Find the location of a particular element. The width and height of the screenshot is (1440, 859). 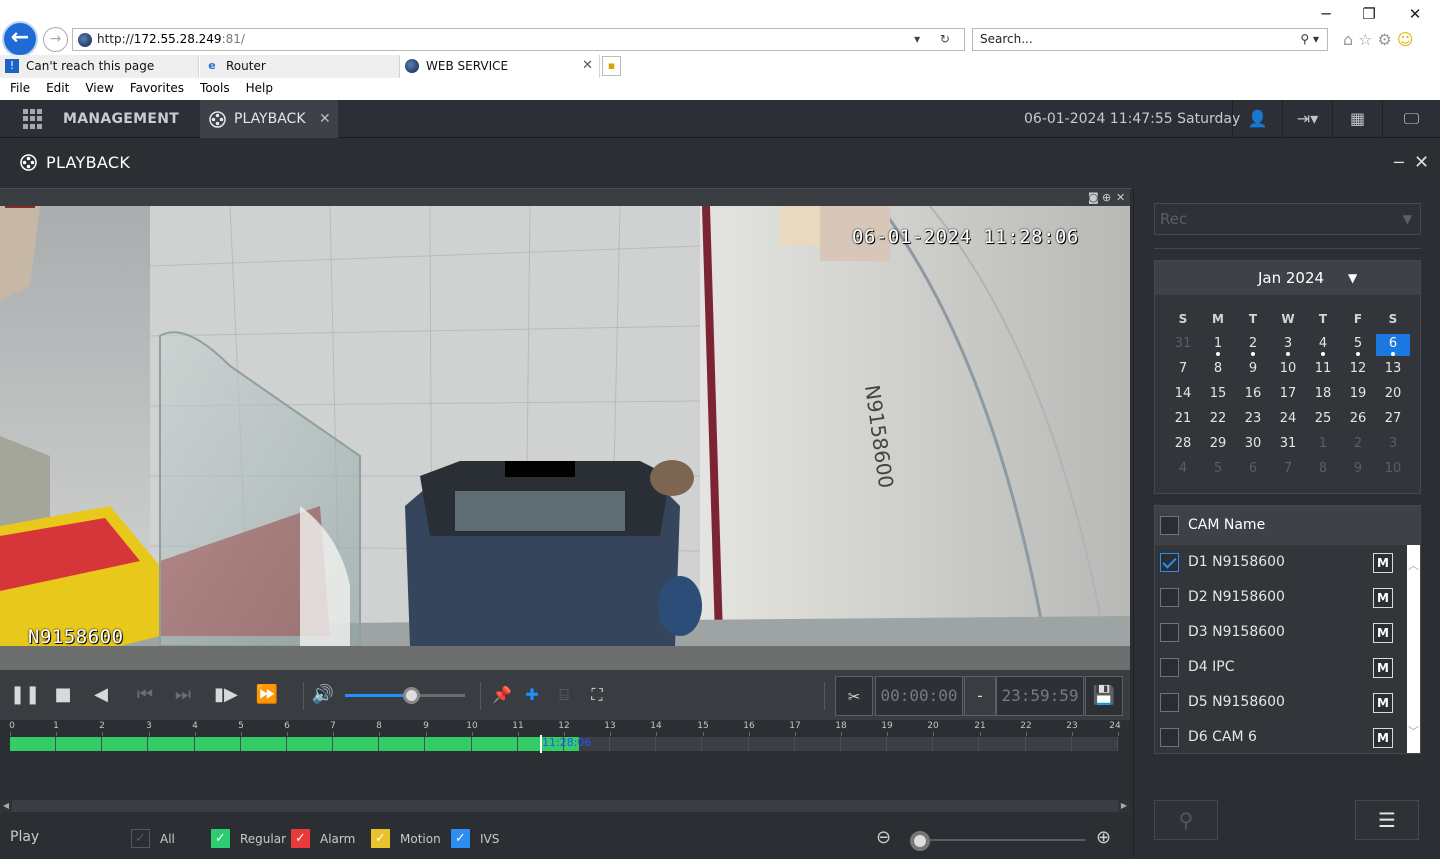

calendar-day: 19 is located at coordinates (1358, 395).